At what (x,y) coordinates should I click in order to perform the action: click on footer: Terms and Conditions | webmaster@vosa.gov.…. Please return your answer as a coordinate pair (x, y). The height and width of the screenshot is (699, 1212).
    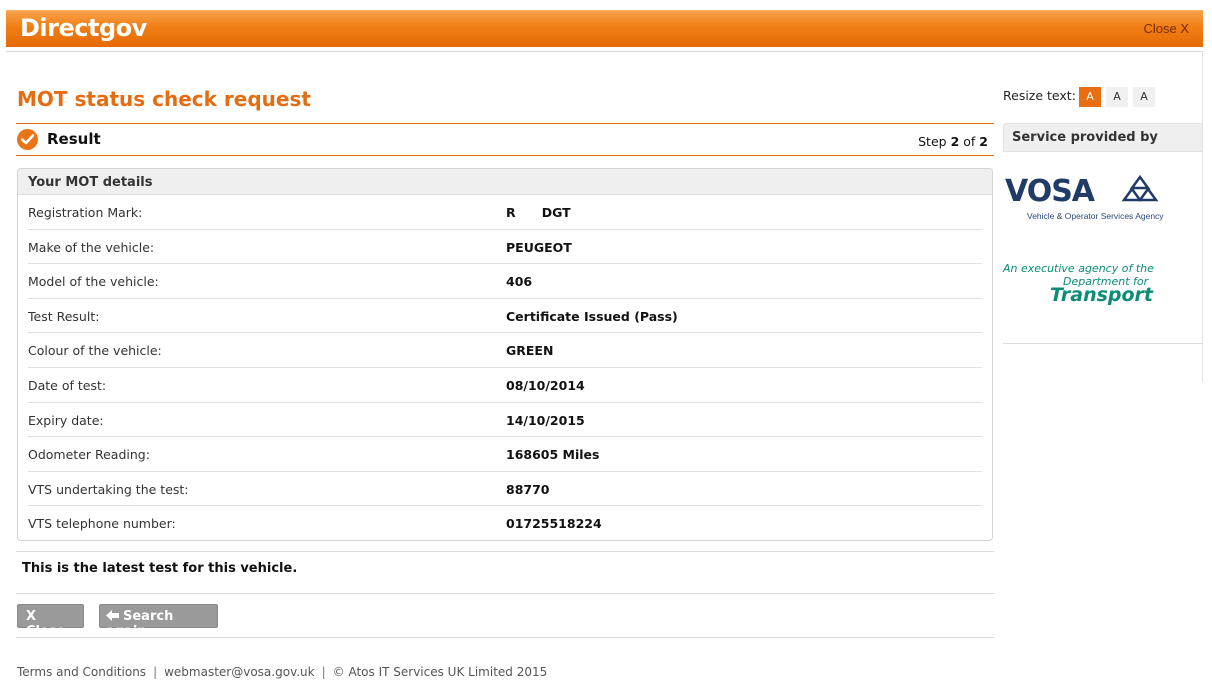
    Looking at the image, I should click on (282, 672).